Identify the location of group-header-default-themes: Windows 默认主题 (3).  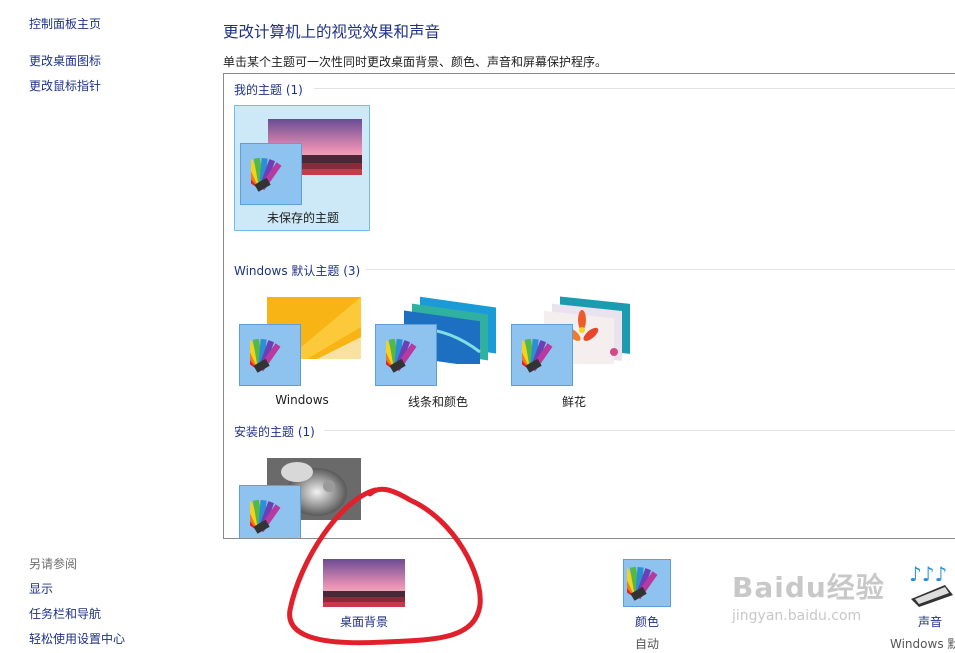
(297, 270).